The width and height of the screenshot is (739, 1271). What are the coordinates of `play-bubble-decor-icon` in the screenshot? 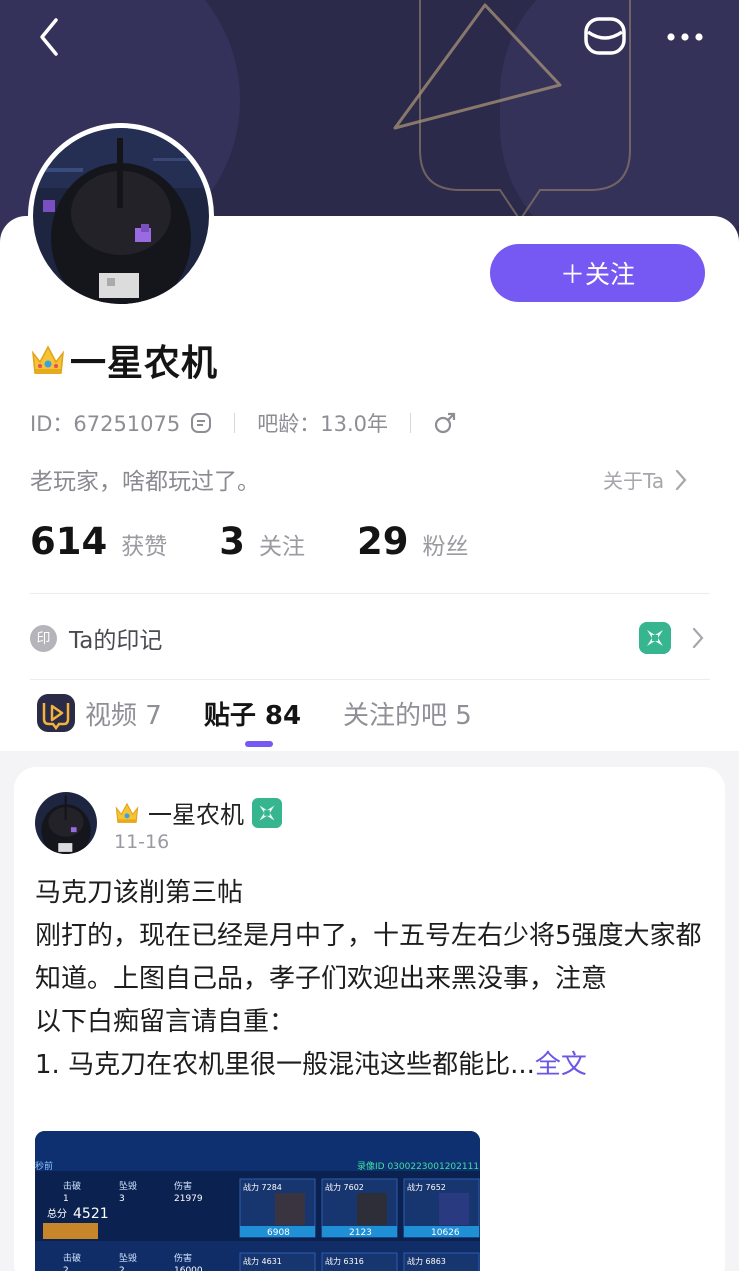 It's located at (512, 111).